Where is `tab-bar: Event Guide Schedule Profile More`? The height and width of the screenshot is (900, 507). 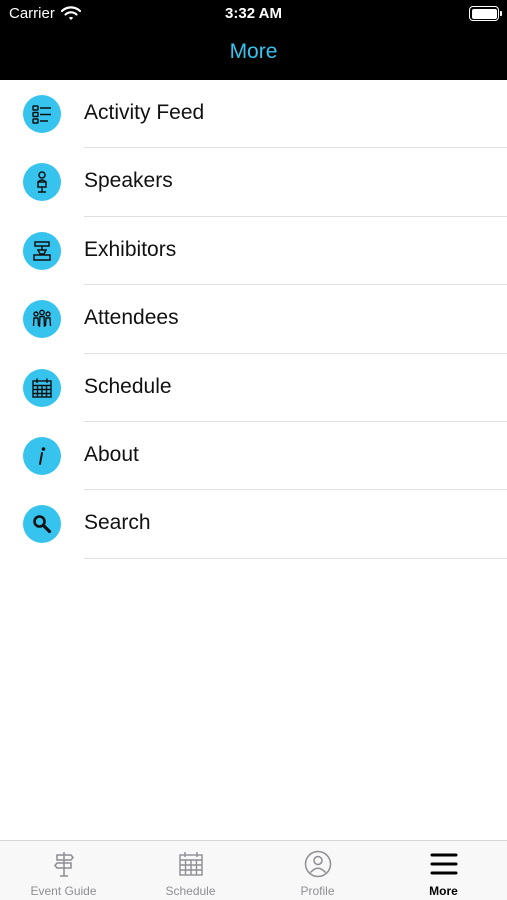
tab-bar: Event Guide Schedule Profile More is located at coordinates (253, 870).